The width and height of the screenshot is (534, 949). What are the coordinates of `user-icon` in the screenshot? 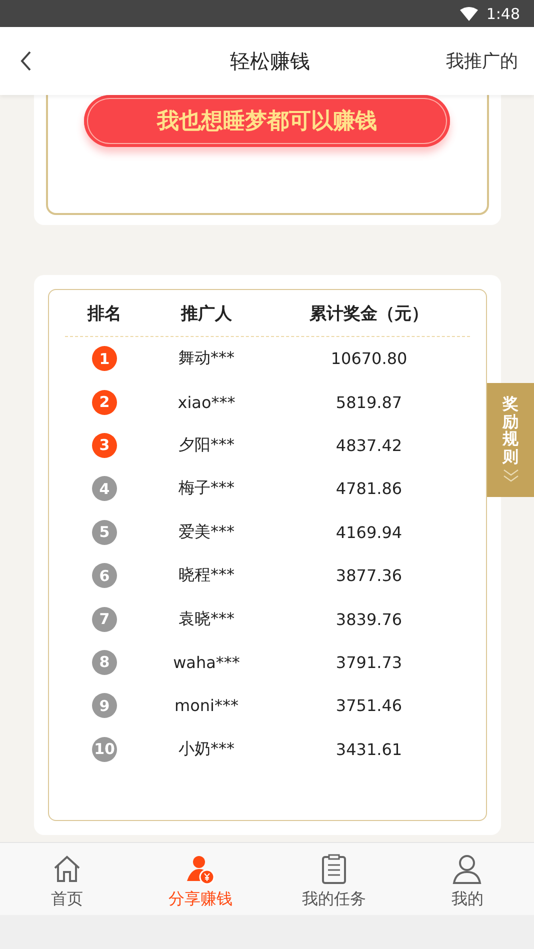 It's located at (467, 869).